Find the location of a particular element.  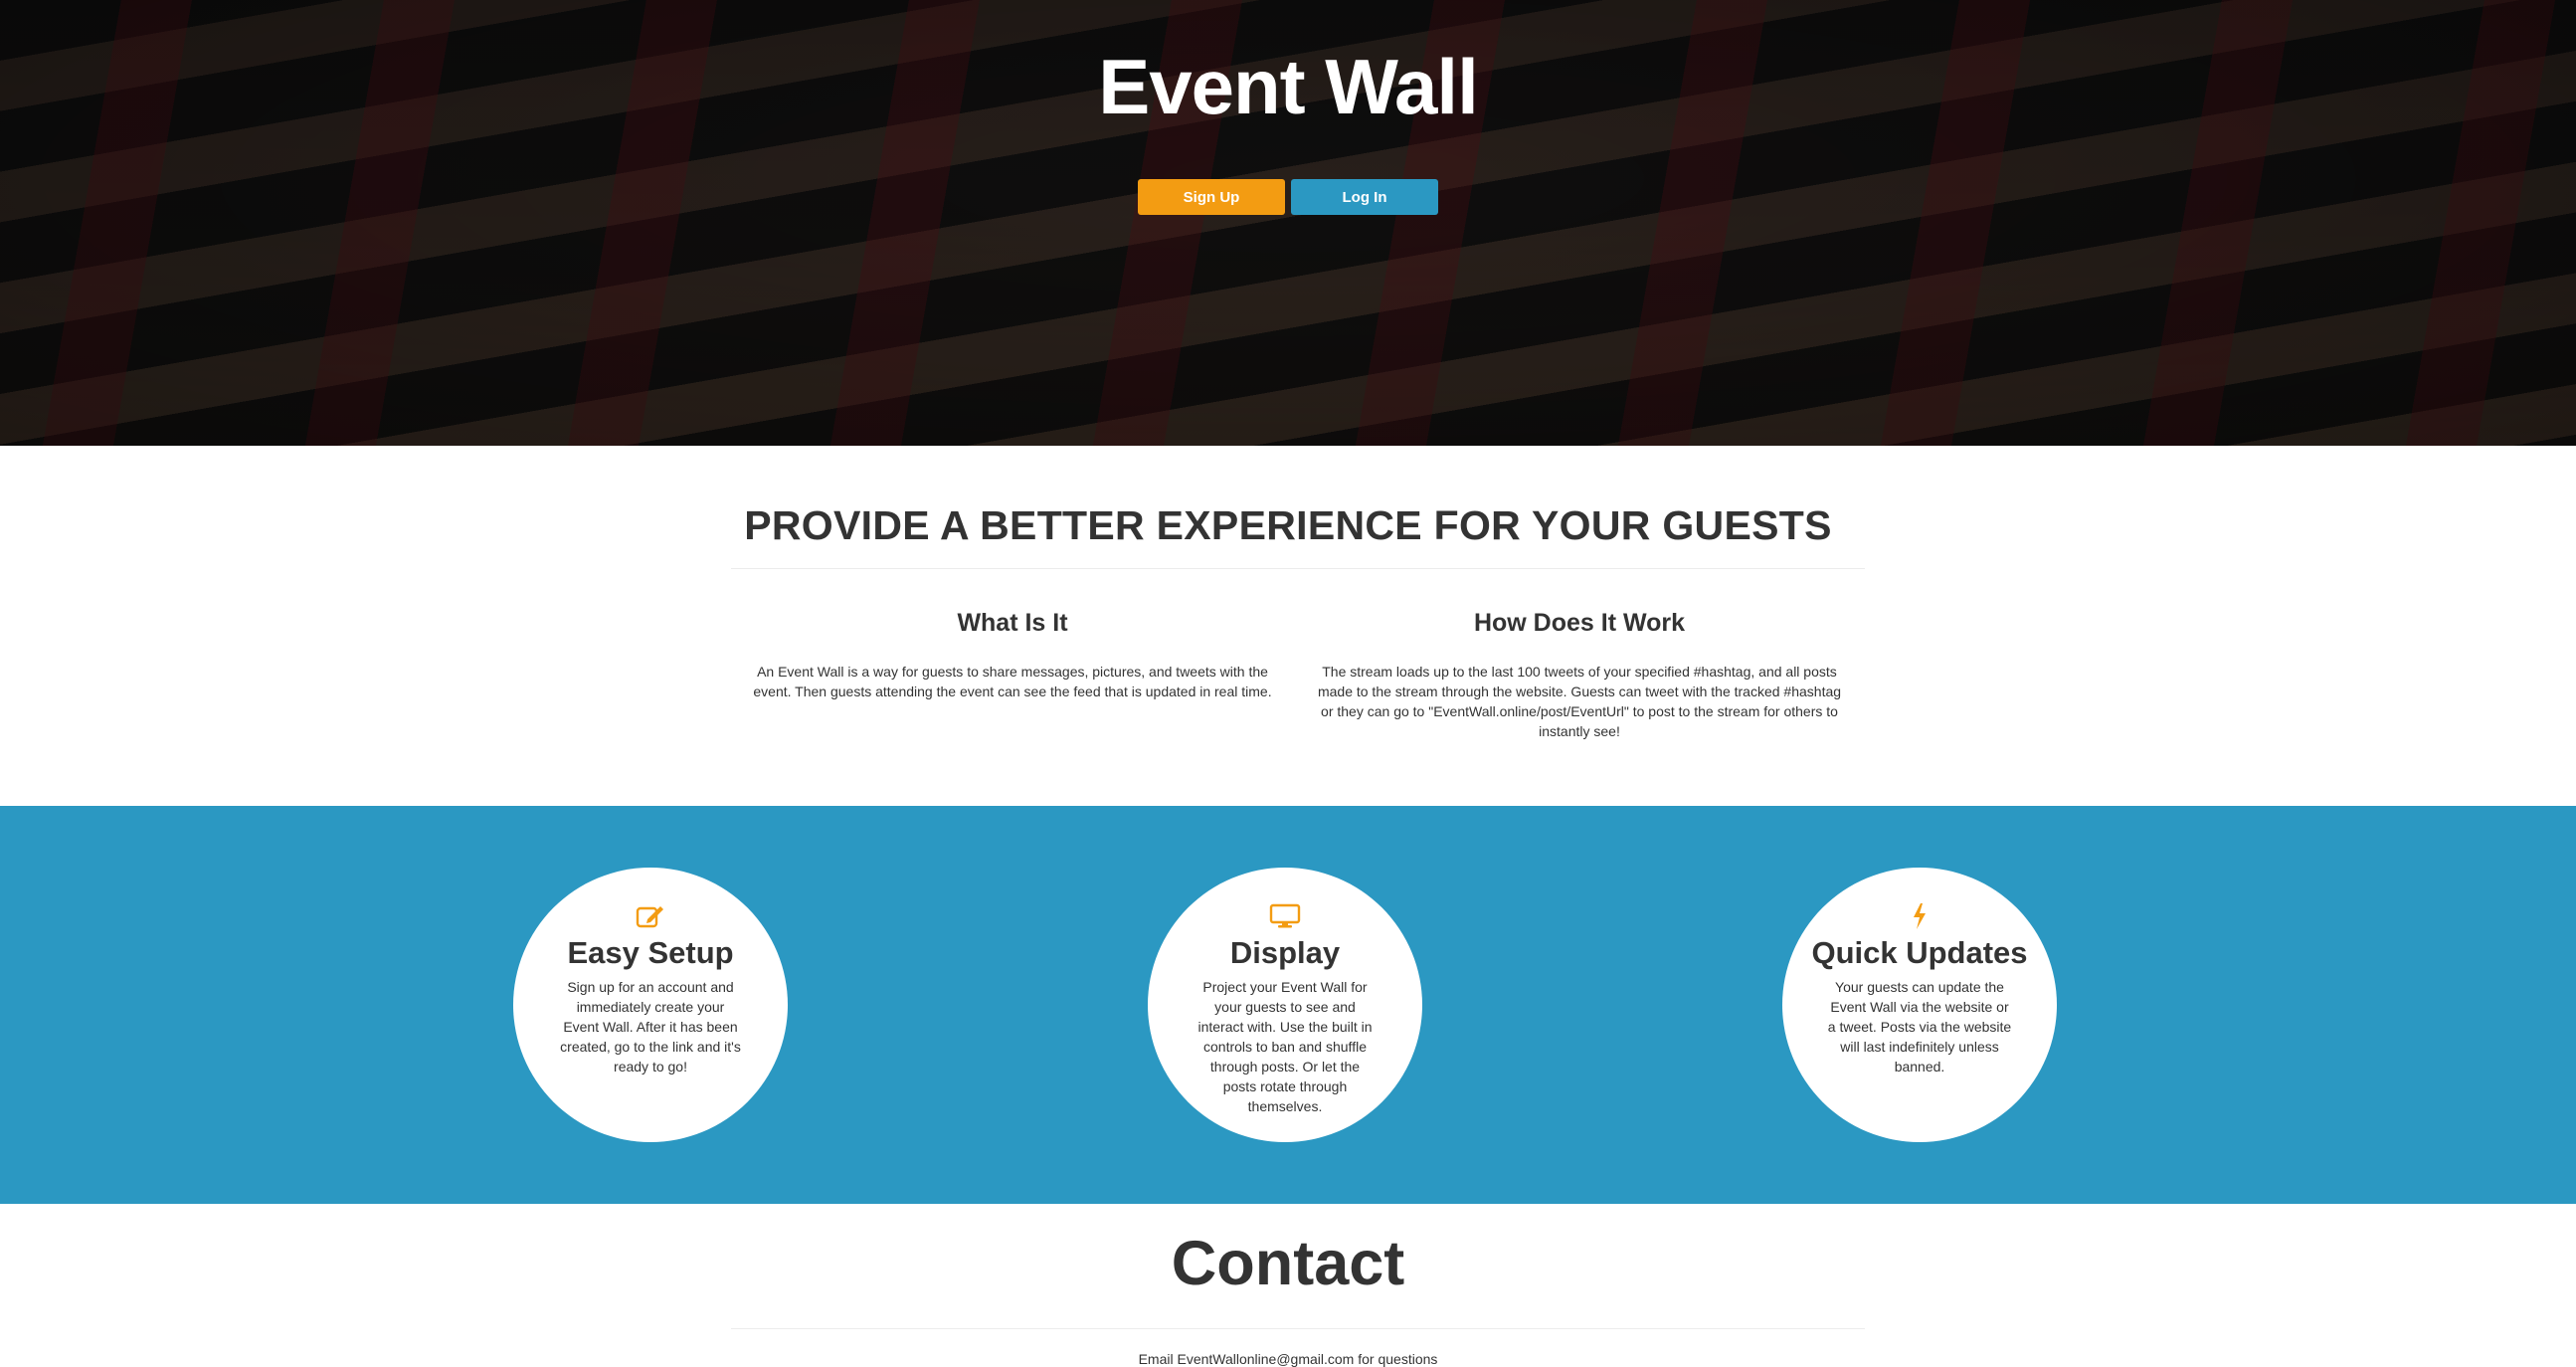

what-is-it-title: What Is It is located at coordinates (1012, 623).